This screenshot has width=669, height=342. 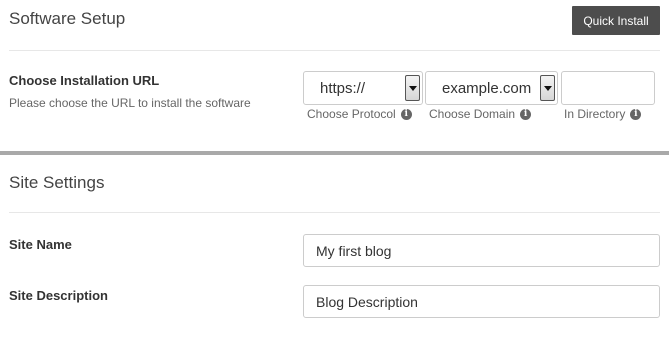 What do you see at coordinates (616, 20) in the screenshot?
I see `quick-install-button: Quick Install` at bounding box center [616, 20].